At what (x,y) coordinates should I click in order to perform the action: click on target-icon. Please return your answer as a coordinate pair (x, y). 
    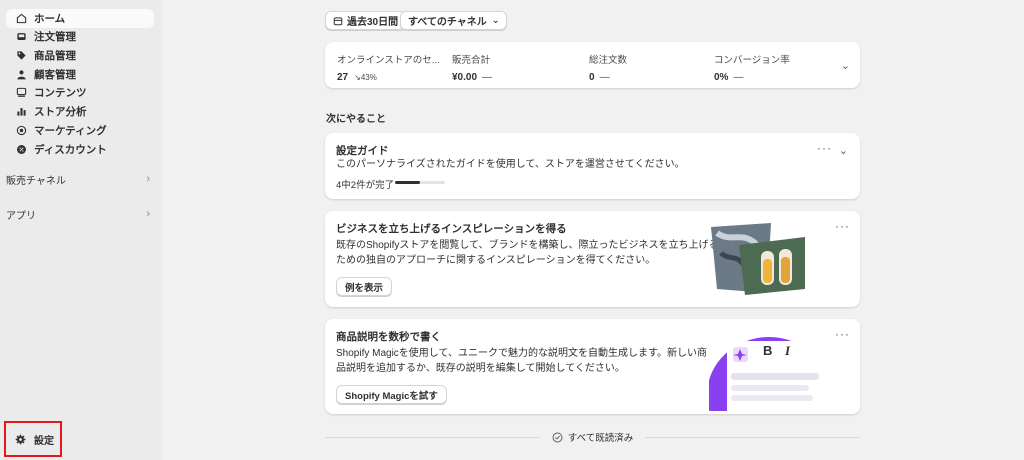
    Looking at the image, I should click on (21, 131).